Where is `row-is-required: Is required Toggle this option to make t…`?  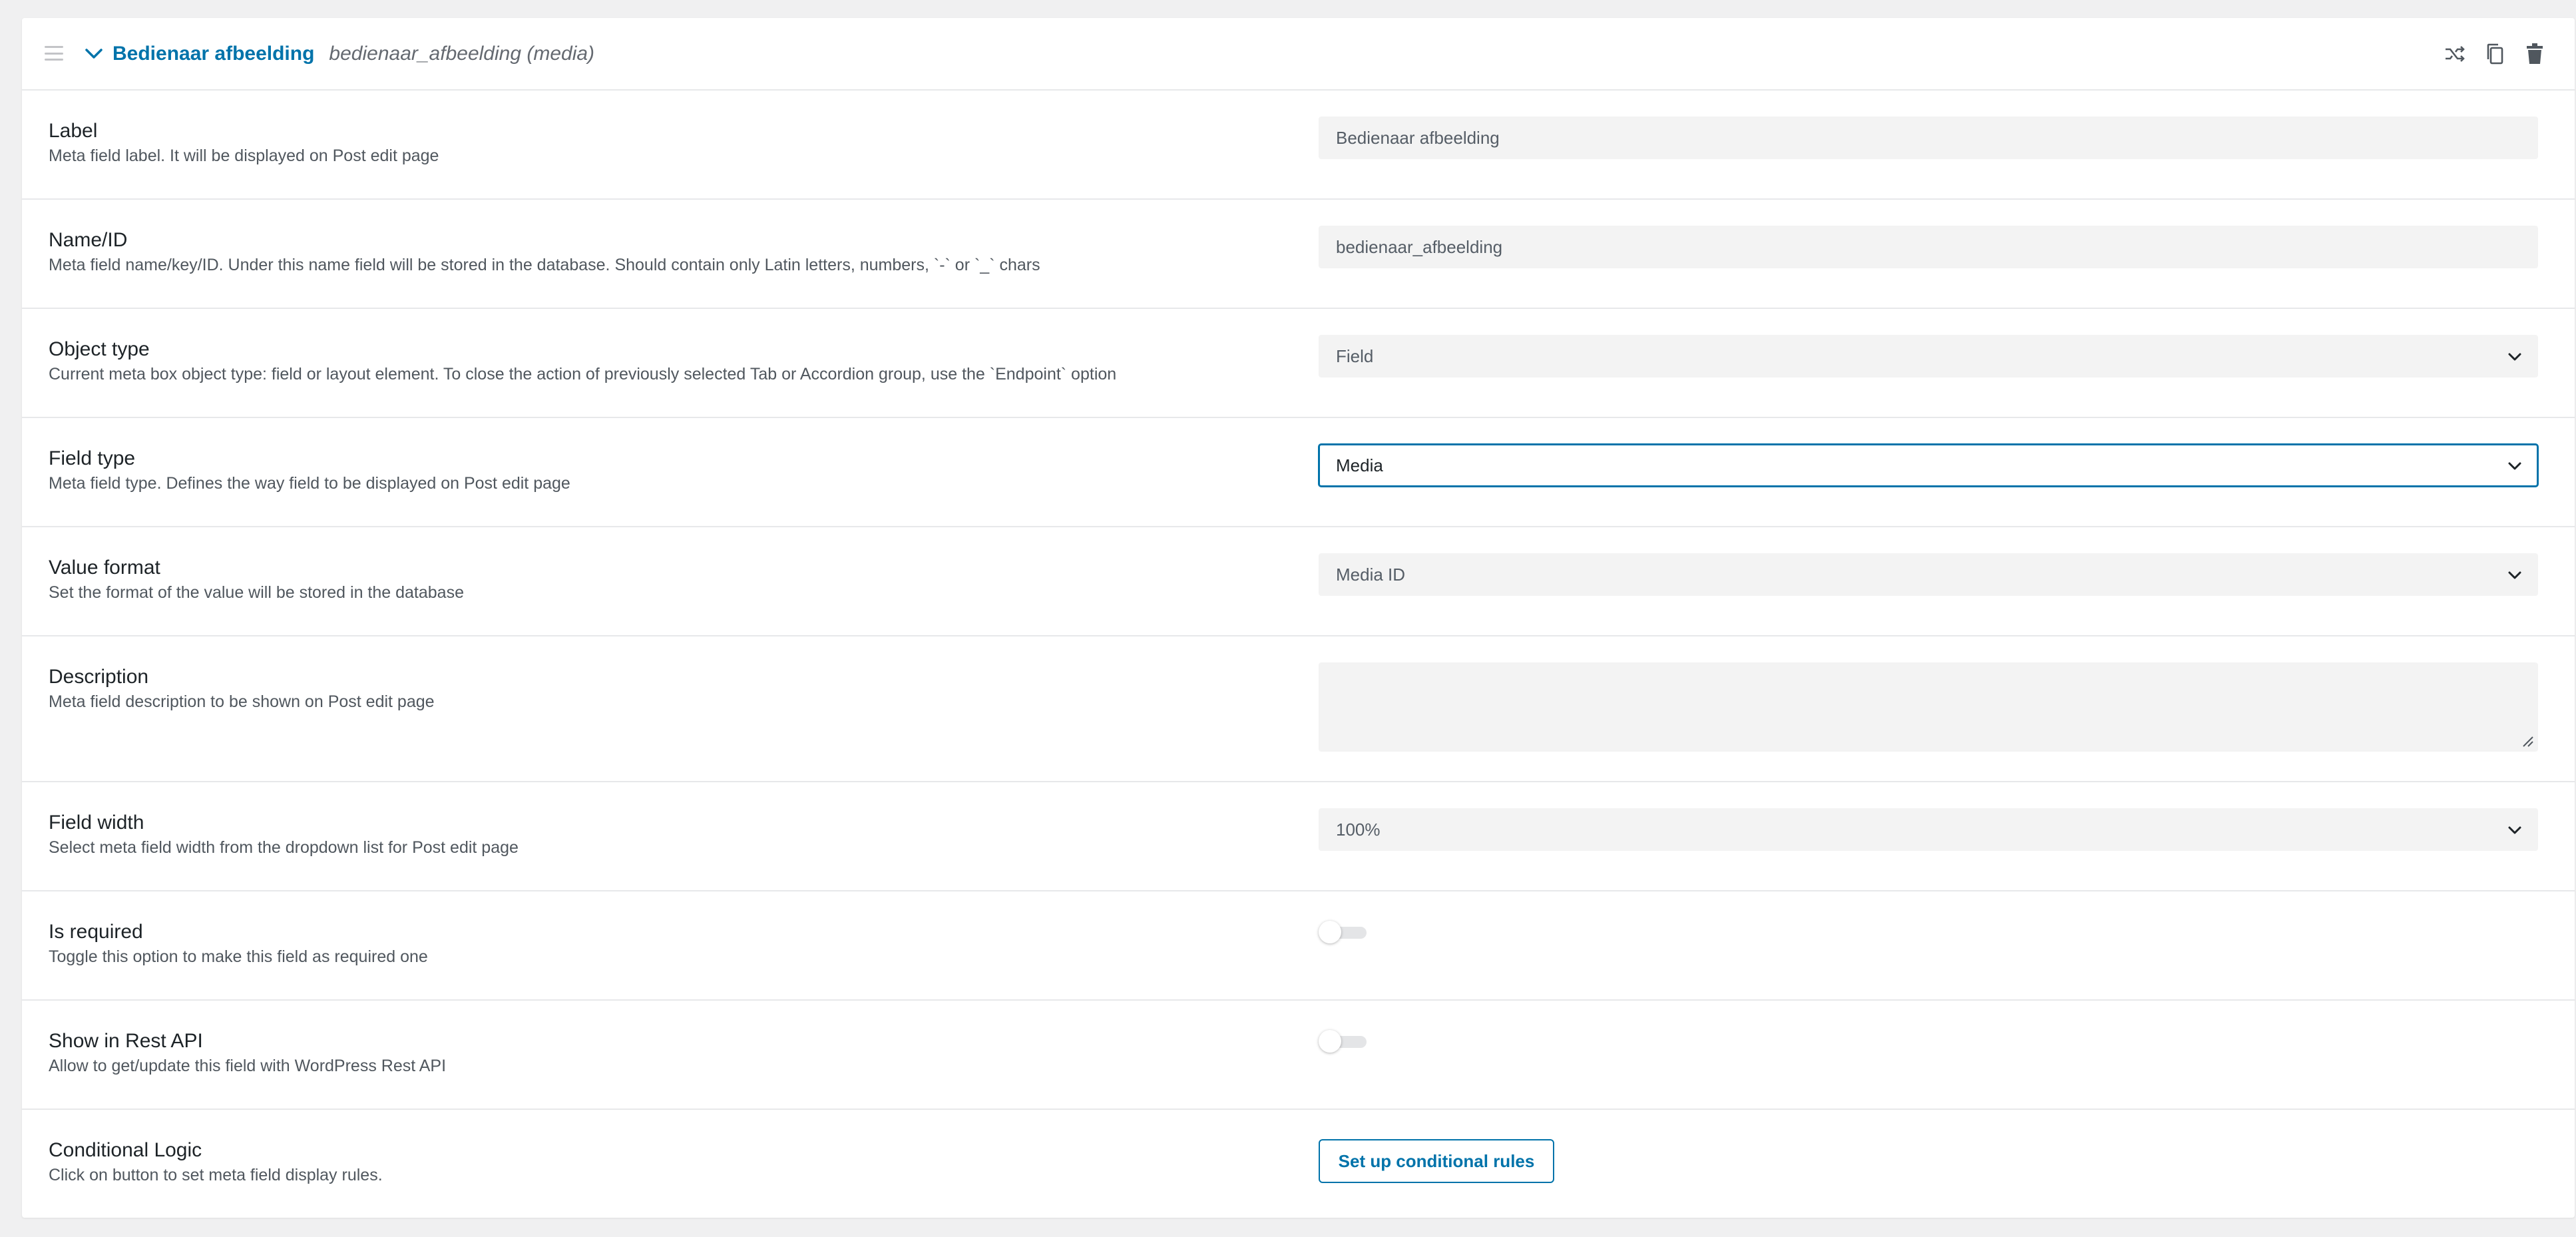
row-is-required: Is required Toggle this option to make t… is located at coordinates (1298, 946).